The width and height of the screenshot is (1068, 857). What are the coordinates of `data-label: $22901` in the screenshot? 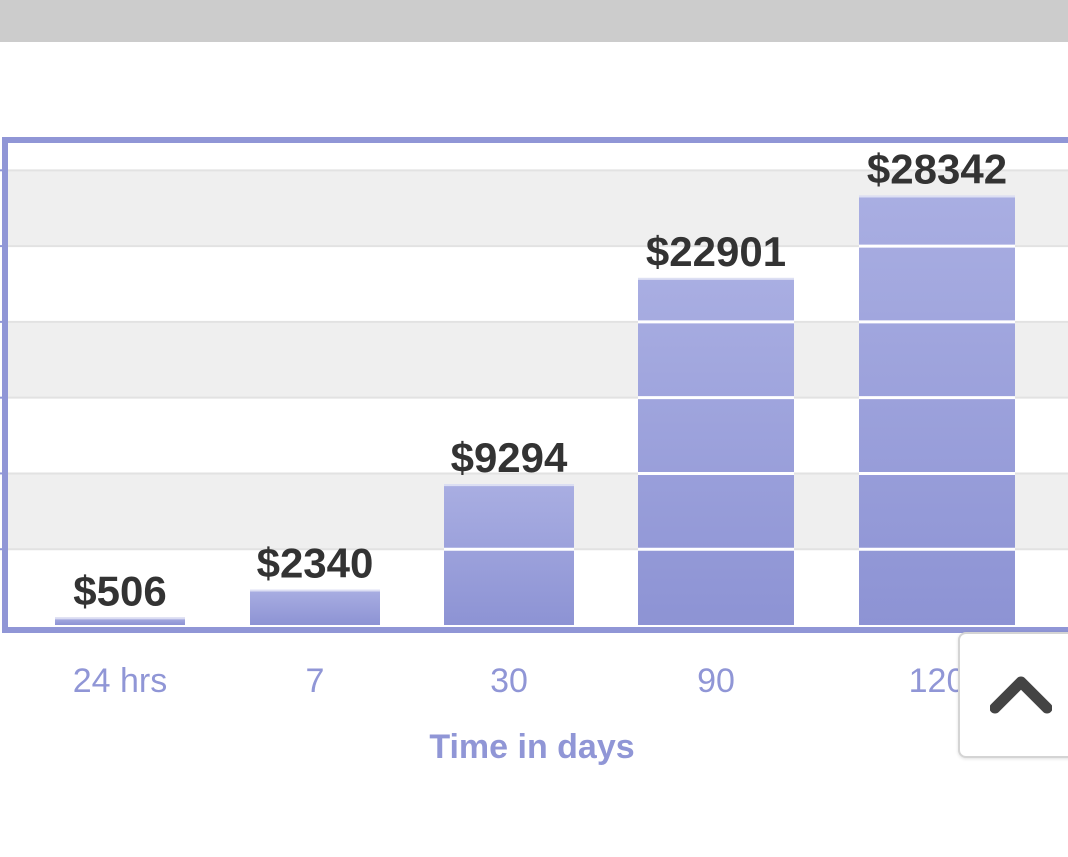 It's located at (716, 251).